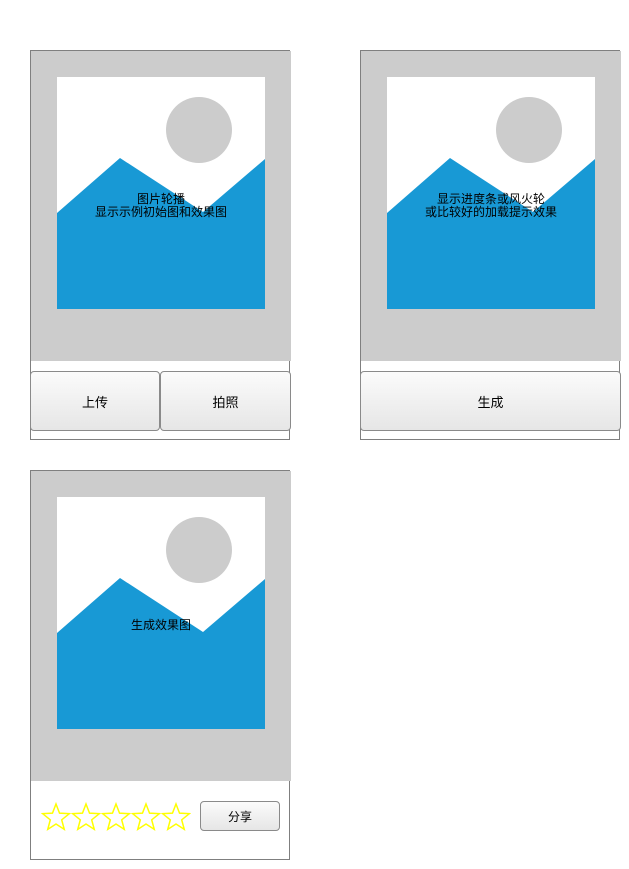 This screenshot has width=629, height=869. I want to click on loading-caption-line2: 或比较好的加载提示效果, so click(490, 212).